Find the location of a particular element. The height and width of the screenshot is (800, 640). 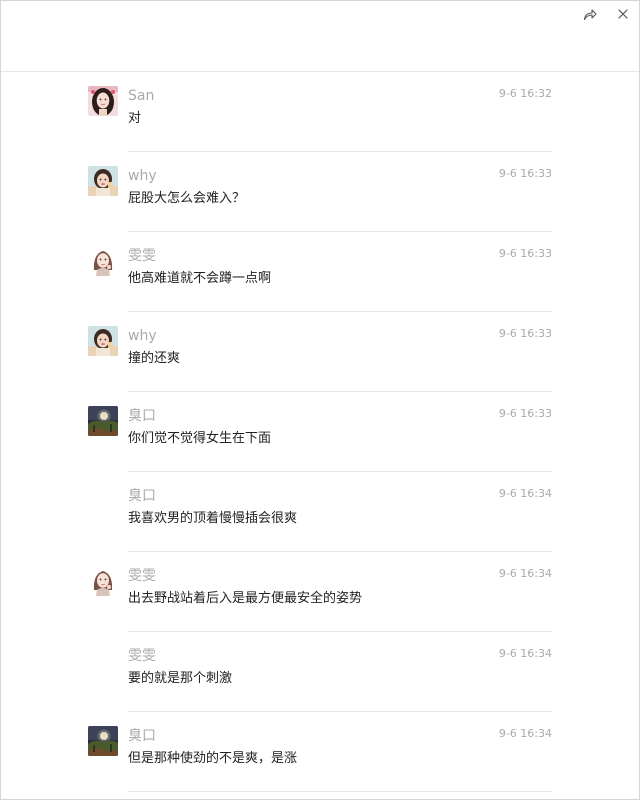

message-item: why 9-6 16:33 撞的还爽 is located at coordinates (320, 352).